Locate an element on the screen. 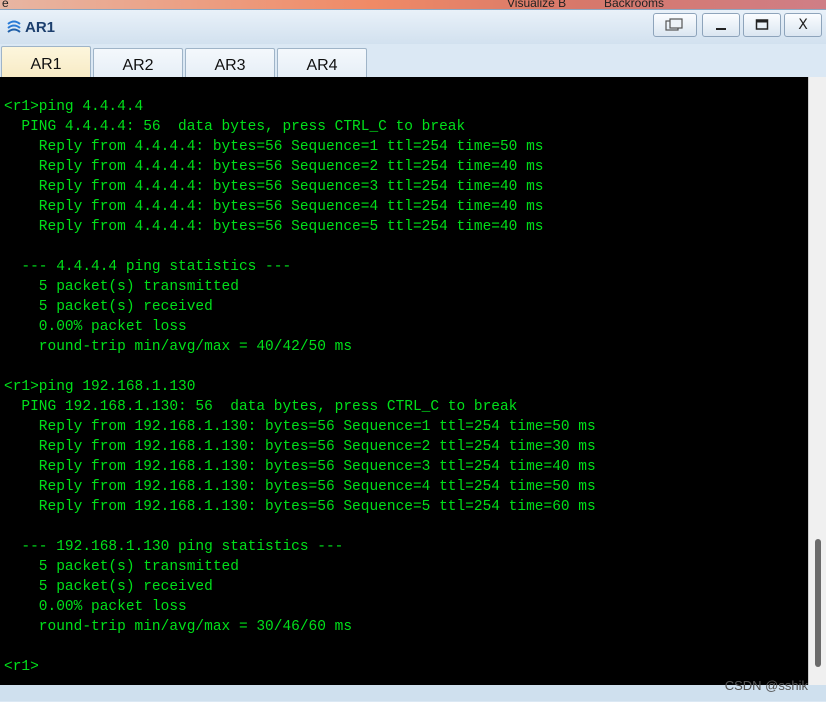 The width and height of the screenshot is (826, 702). terminal-line: <r1> is located at coordinates (21, 667).